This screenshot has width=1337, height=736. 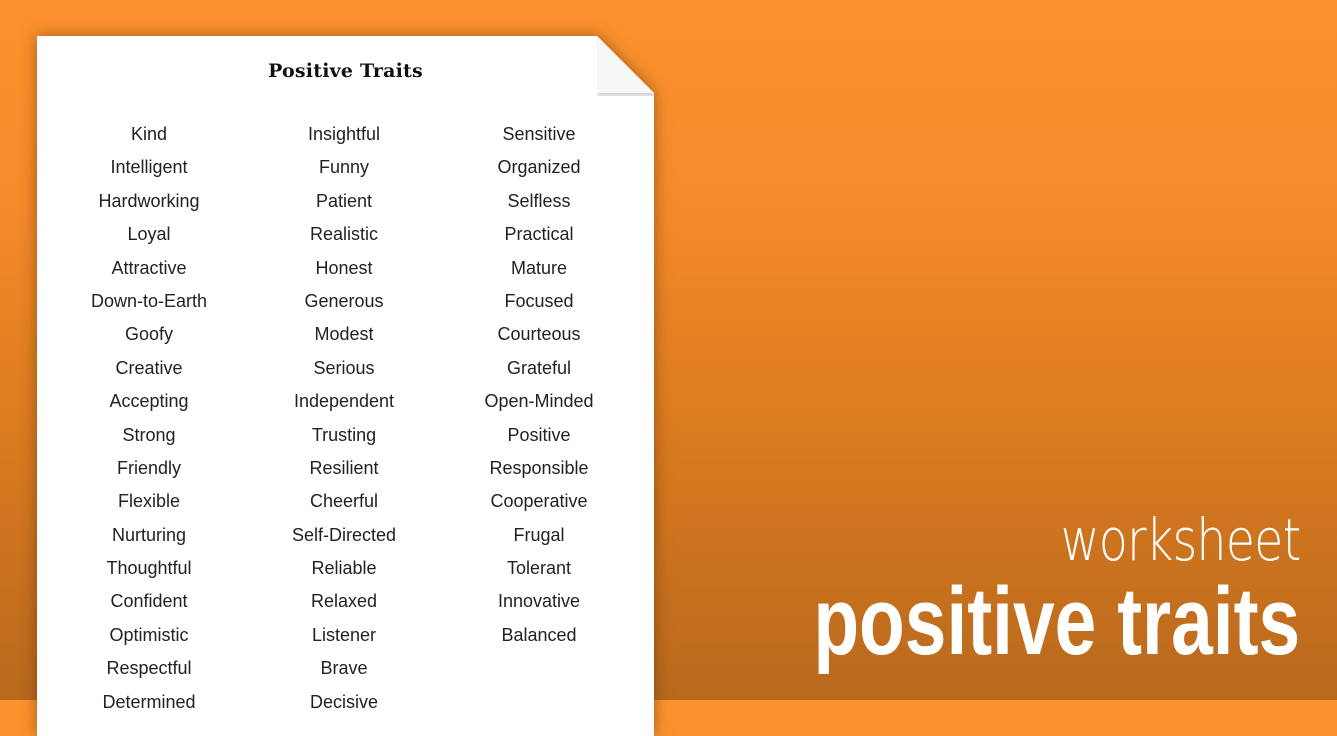 What do you see at coordinates (149, 467) in the screenshot?
I see `trait-item: Friendly` at bounding box center [149, 467].